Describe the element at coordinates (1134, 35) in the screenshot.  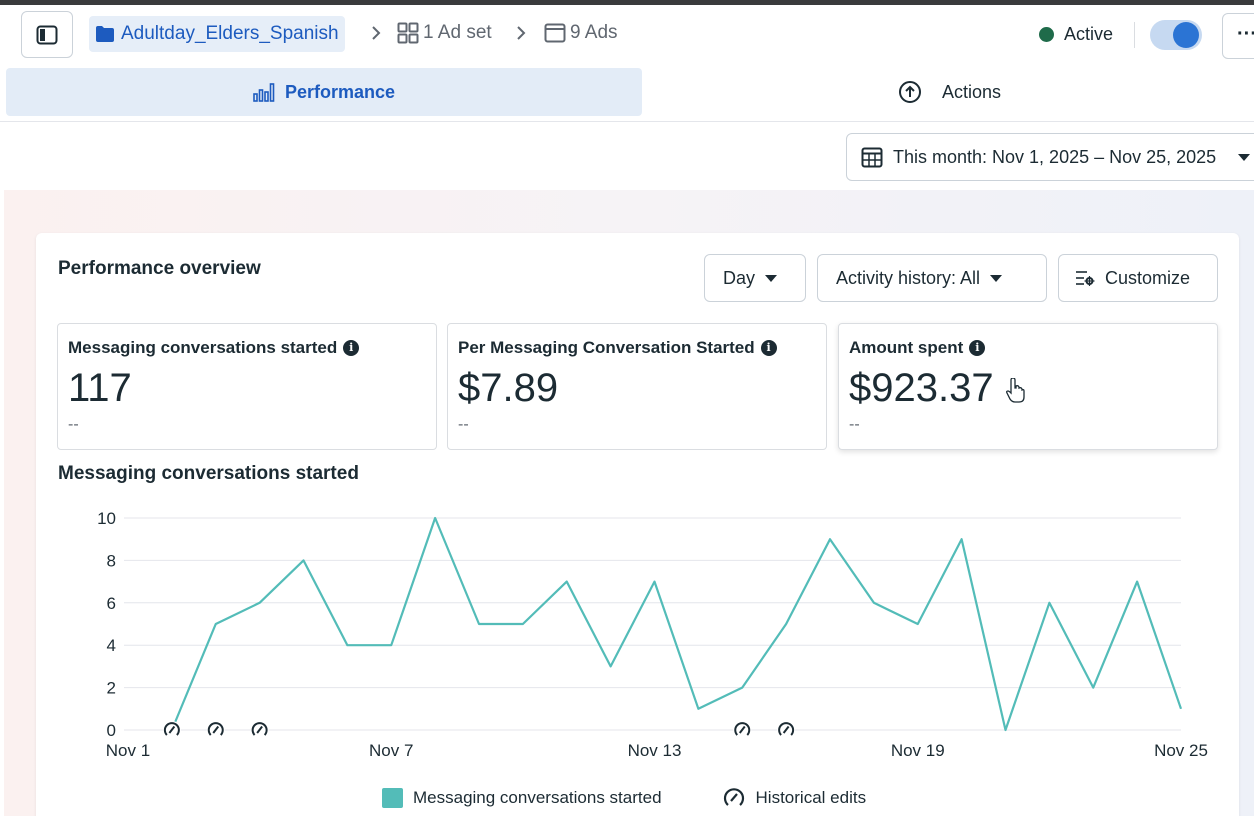
I see `divider` at that location.